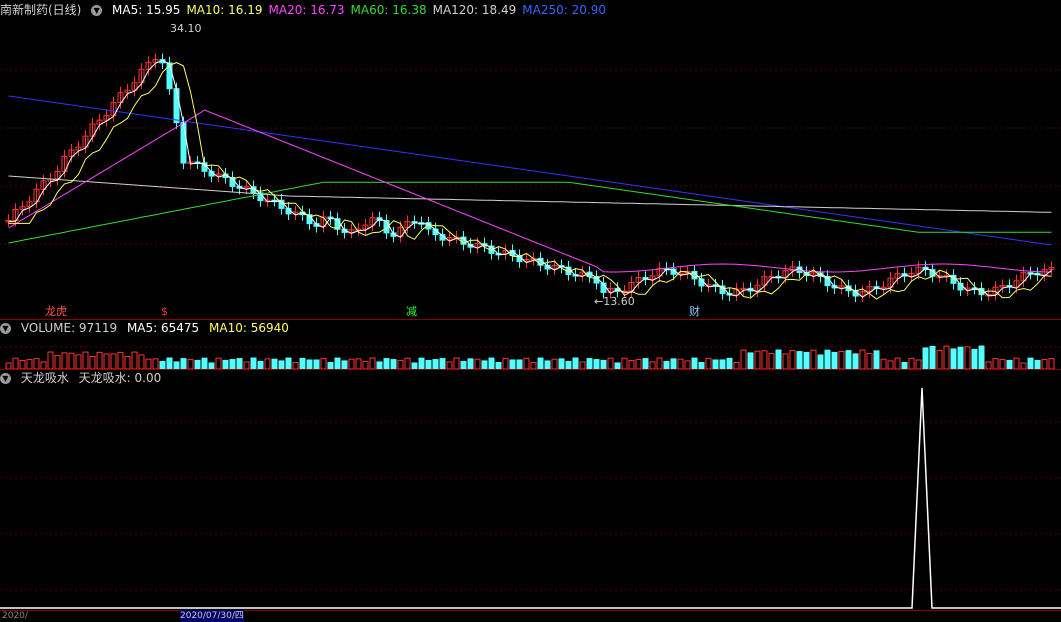 The height and width of the screenshot is (622, 1061). What do you see at coordinates (69, 328) in the screenshot?
I see `volume-value: VOLUME: 97119` at bounding box center [69, 328].